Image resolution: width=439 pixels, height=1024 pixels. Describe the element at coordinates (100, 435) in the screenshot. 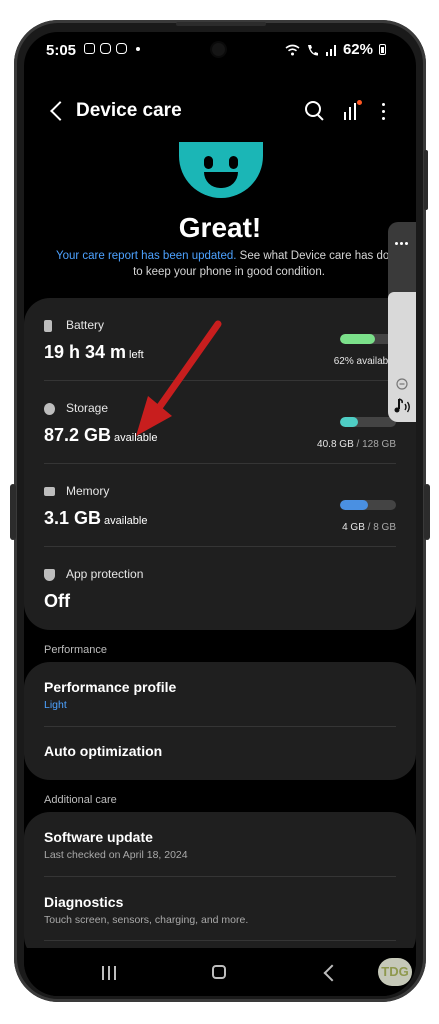

I see `storage-value: 87.2 GB available` at that location.